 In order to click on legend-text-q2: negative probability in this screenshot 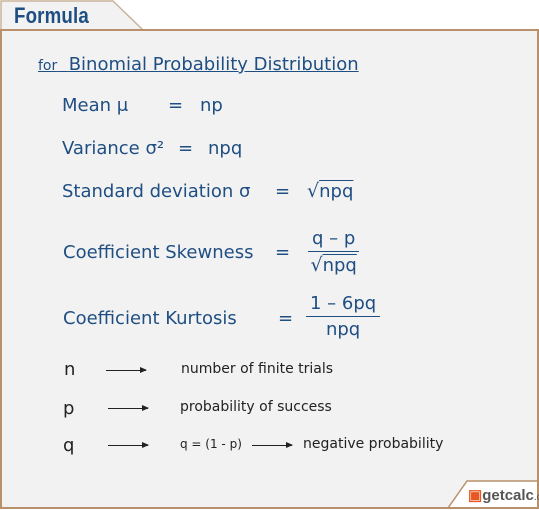, I will do `click(373, 444)`.